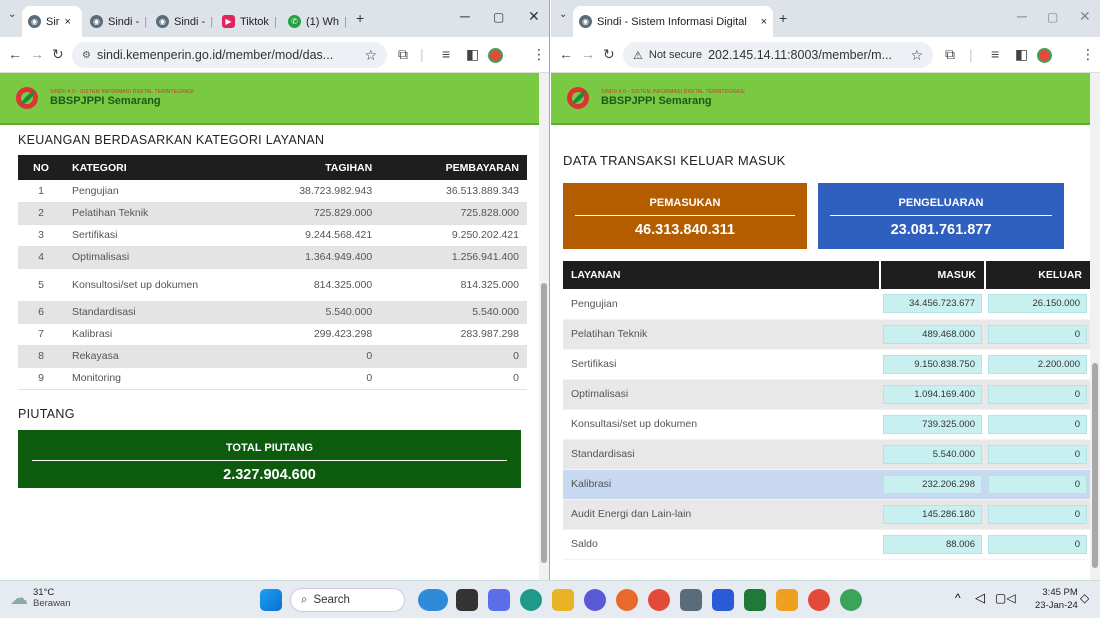  I want to click on col-no: NO, so click(41, 167).